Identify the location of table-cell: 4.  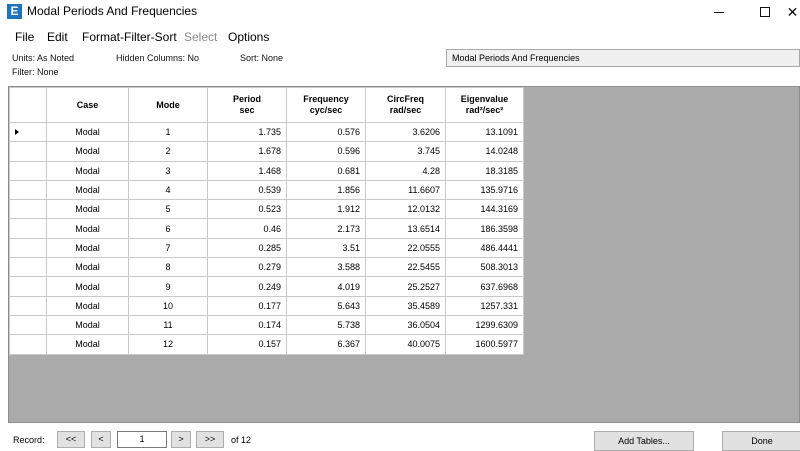
(168, 190).